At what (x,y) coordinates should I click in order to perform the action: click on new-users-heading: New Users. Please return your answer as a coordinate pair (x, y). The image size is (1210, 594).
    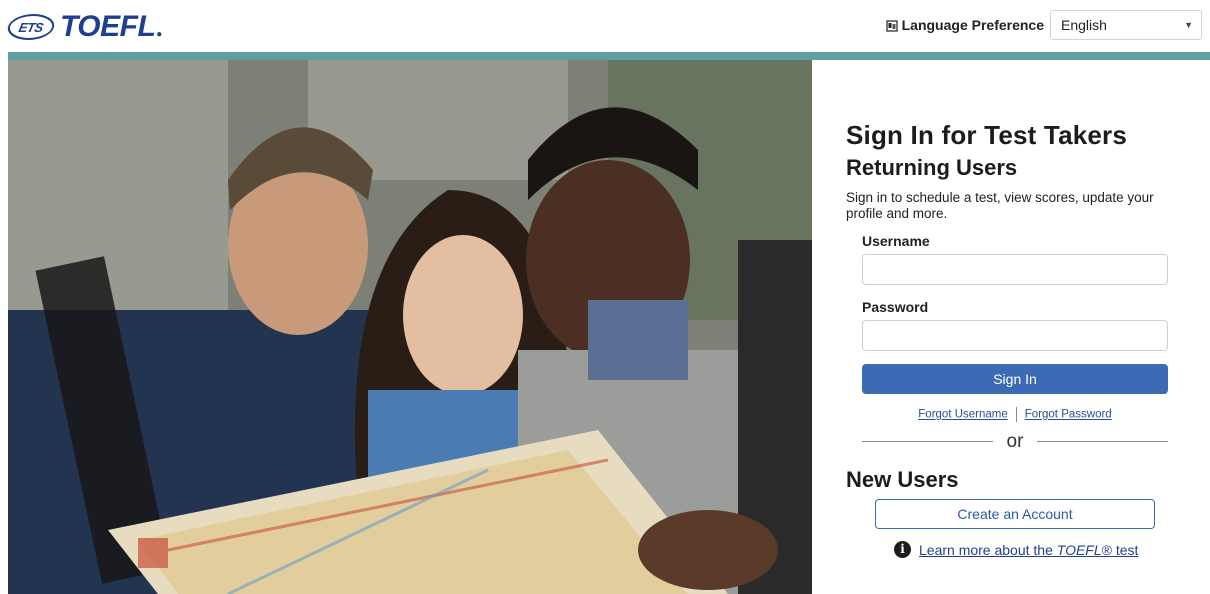
    Looking at the image, I should click on (902, 480).